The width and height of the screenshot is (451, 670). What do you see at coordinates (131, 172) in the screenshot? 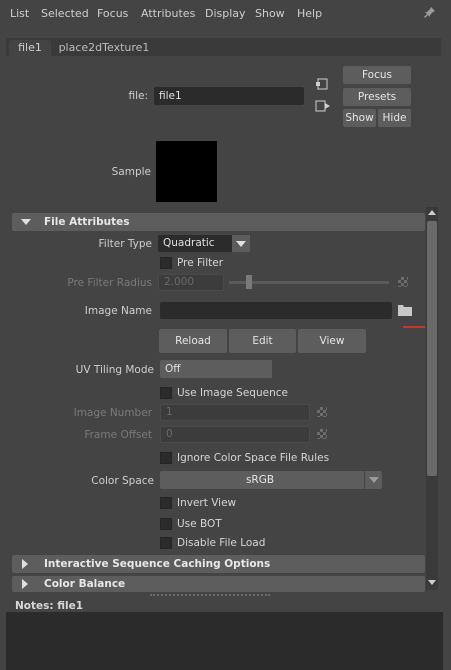
I see `sample-label: Sample` at bounding box center [131, 172].